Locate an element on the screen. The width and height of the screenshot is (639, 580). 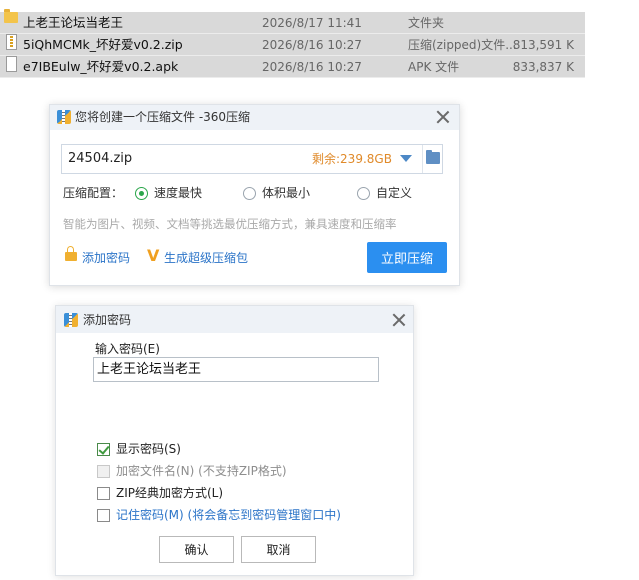
confirm-button: 确认 is located at coordinates (196, 549).